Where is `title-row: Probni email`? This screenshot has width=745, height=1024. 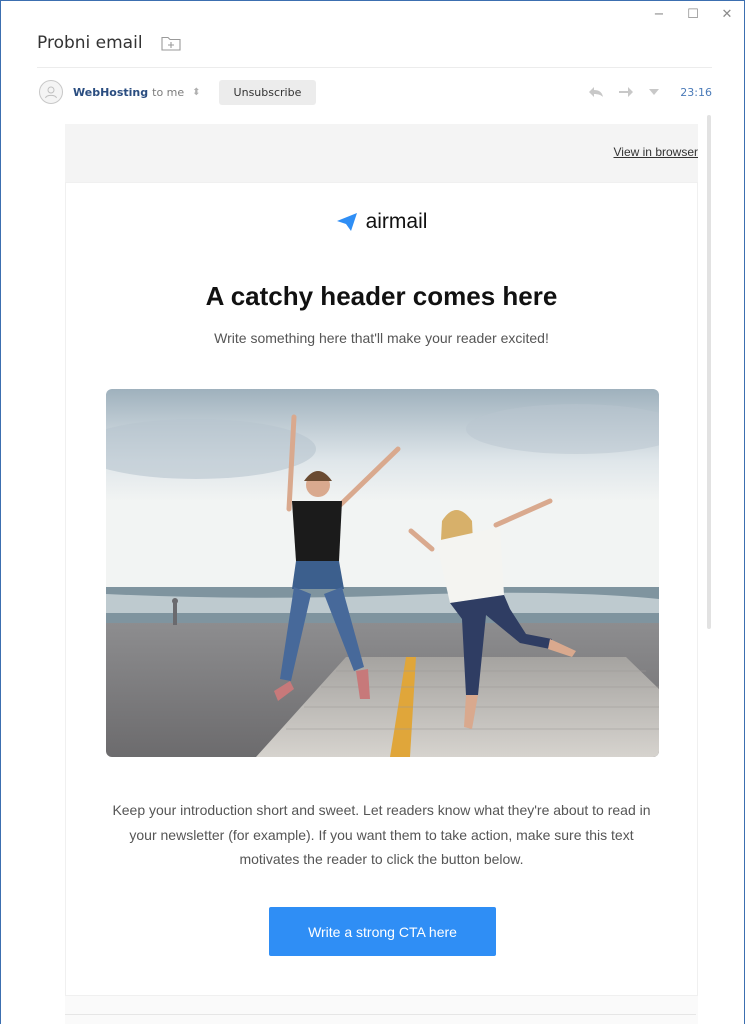 title-row: Probni email is located at coordinates (109, 43).